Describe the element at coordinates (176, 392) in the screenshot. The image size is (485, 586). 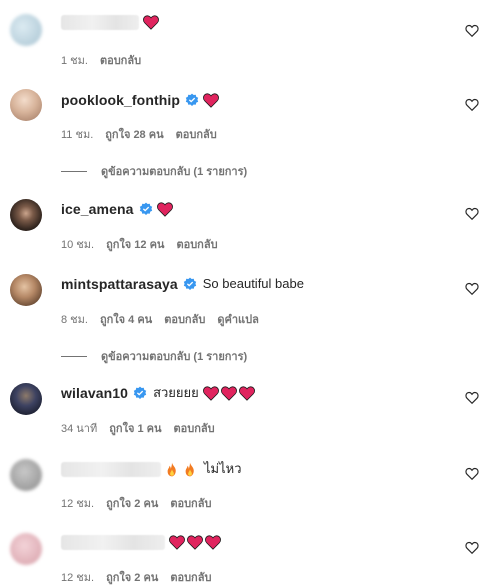
I see `comment-text: สวยยยย` at that location.